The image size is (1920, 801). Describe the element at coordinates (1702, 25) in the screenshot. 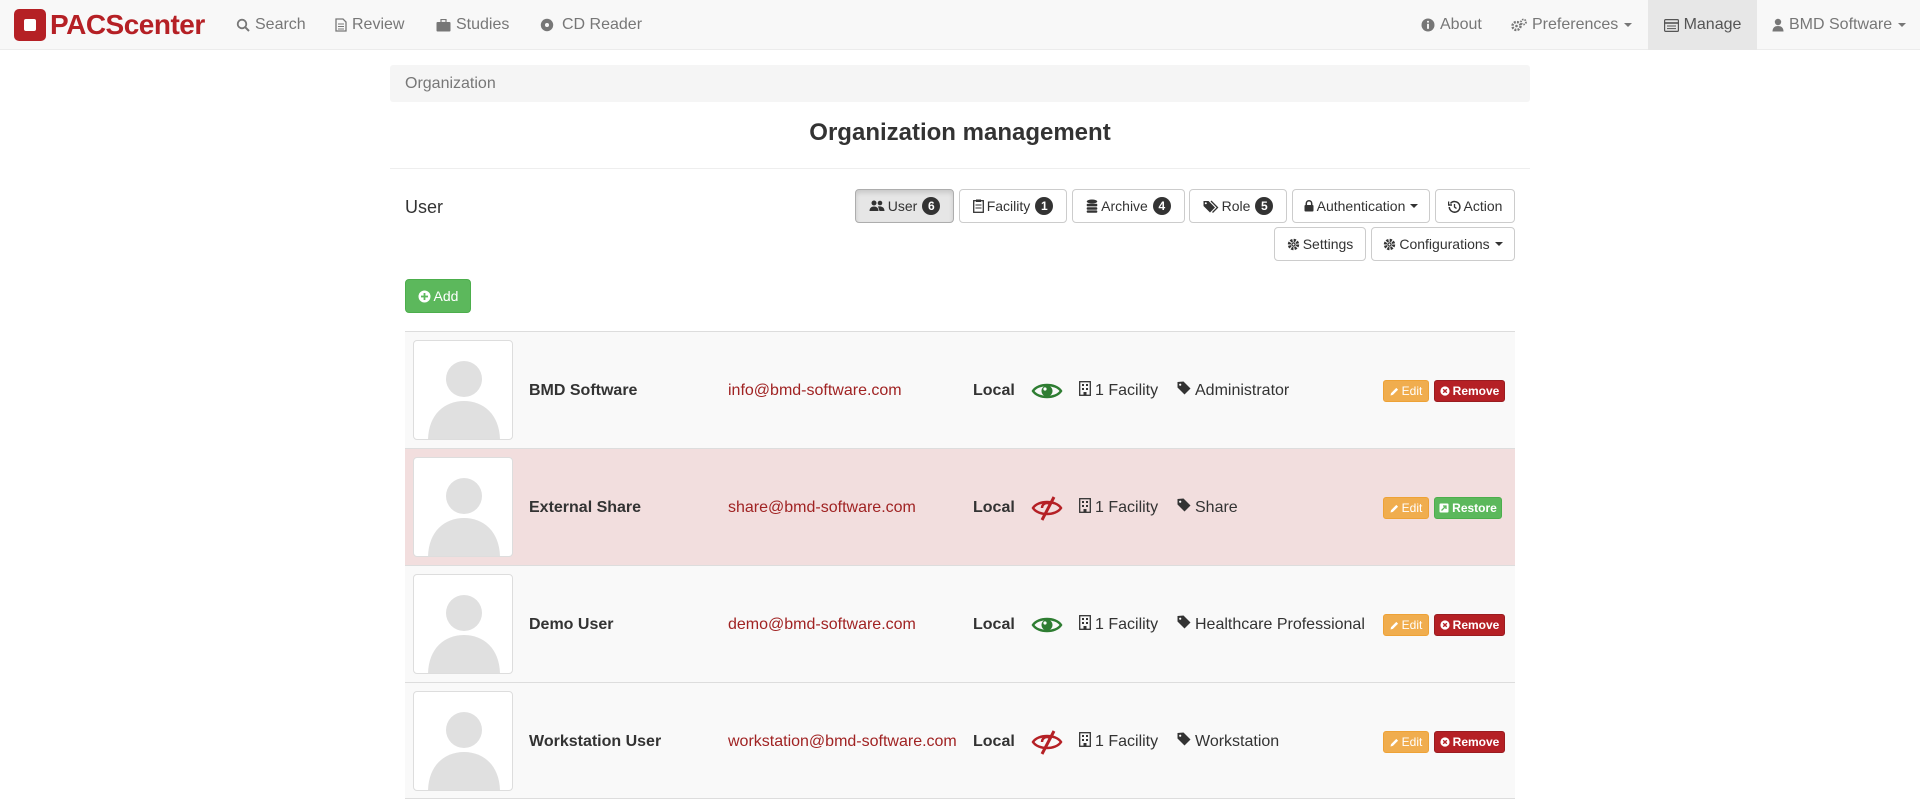

I see `nav-manage: Manage` at that location.